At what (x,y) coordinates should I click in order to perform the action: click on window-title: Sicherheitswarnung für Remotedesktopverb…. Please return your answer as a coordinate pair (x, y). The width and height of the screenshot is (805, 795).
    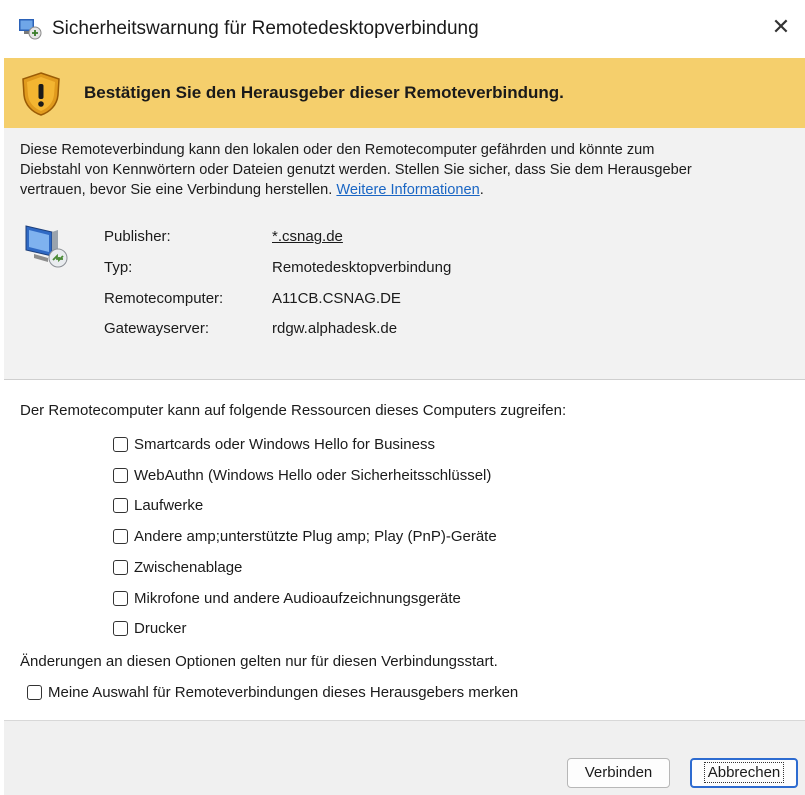
    Looking at the image, I should click on (265, 28).